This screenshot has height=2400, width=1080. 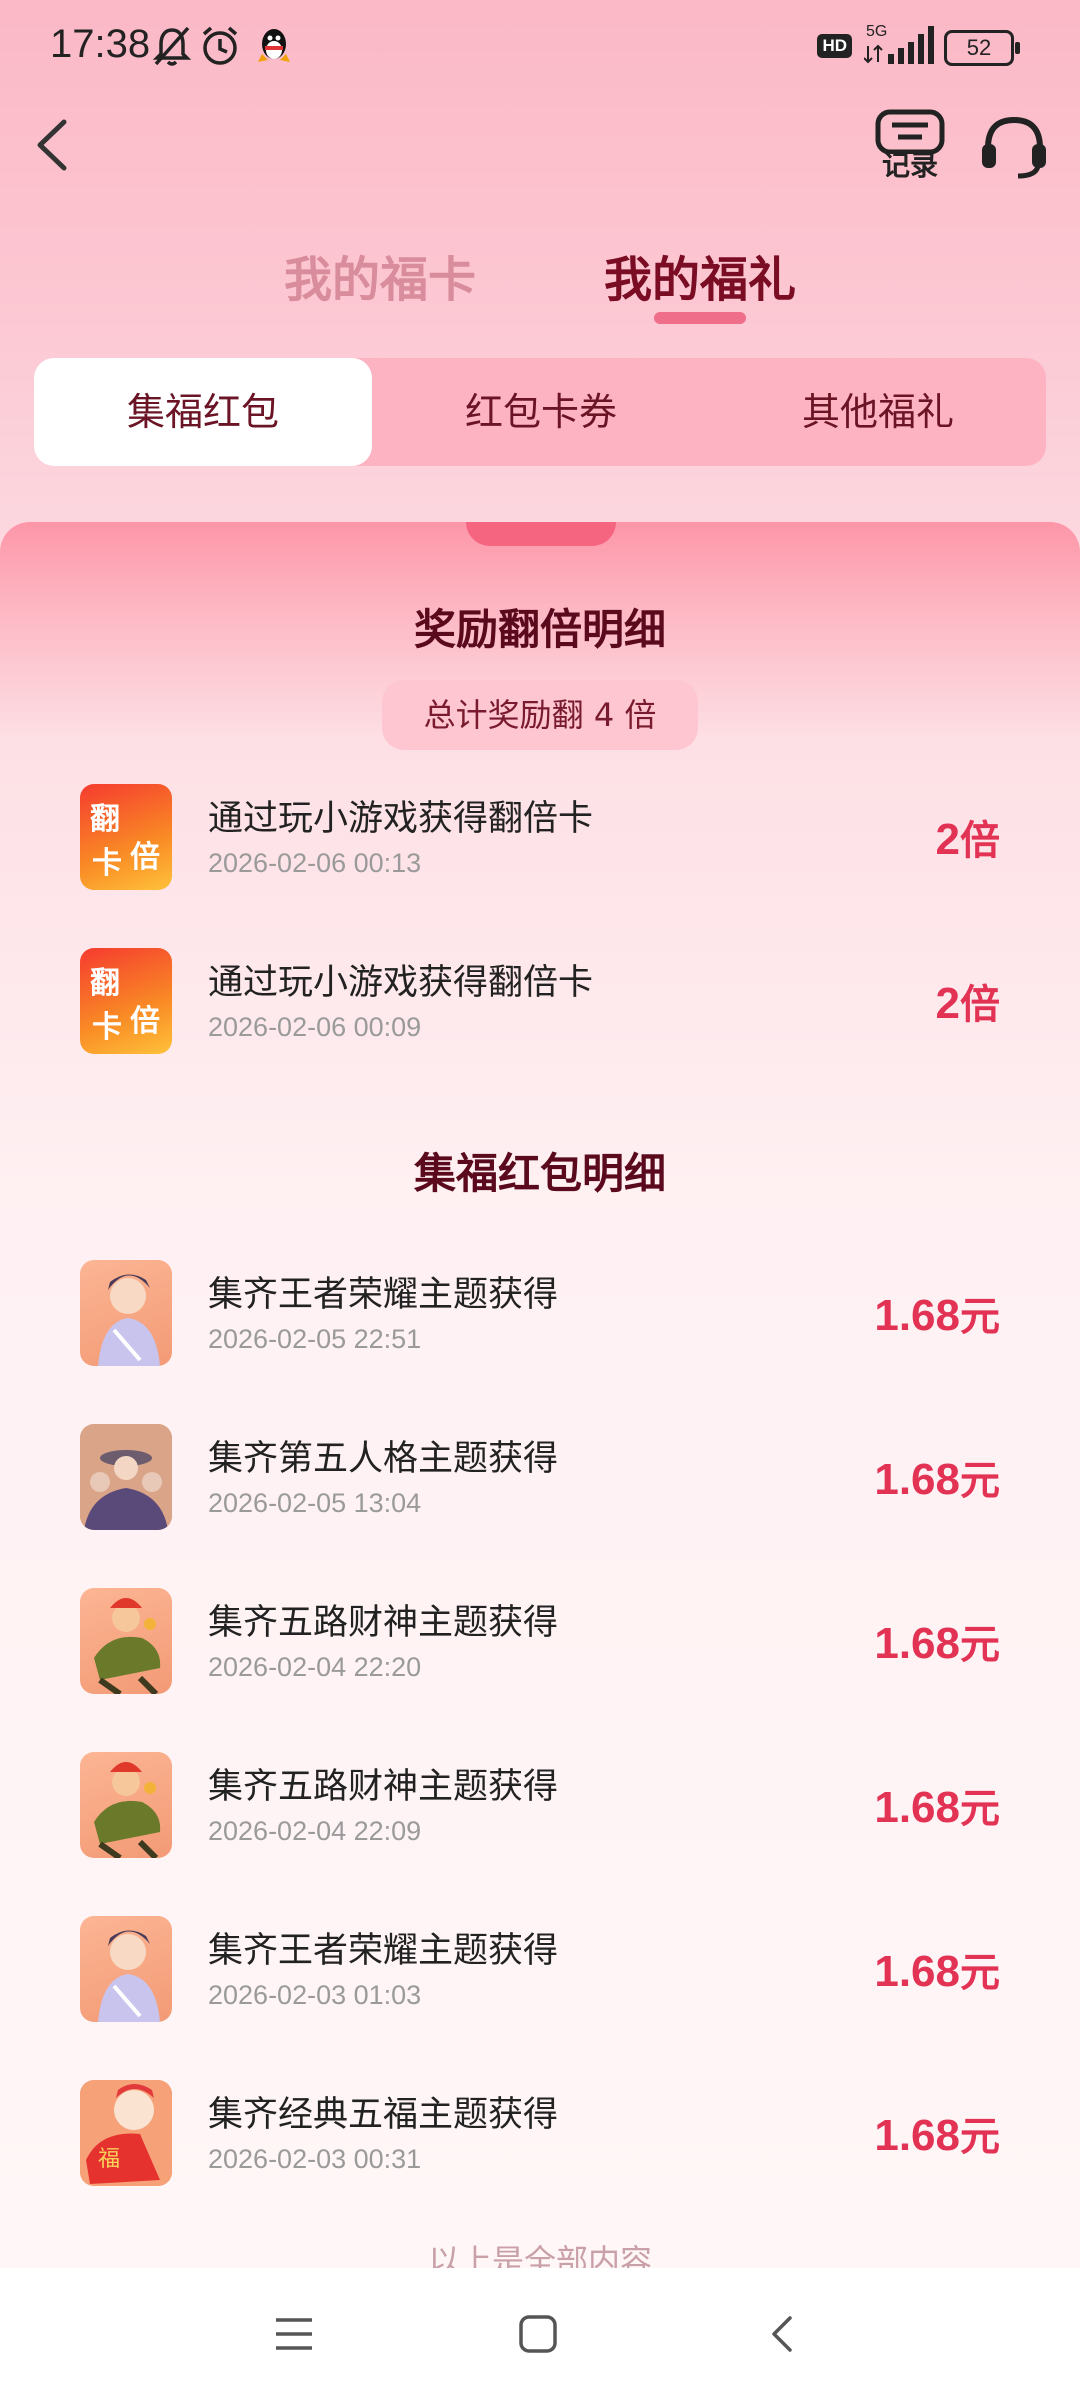 What do you see at coordinates (383, 1459) in the screenshot?
I see `item-title: 集齐第五人格主题获得` at bounding box center [383, 1459].